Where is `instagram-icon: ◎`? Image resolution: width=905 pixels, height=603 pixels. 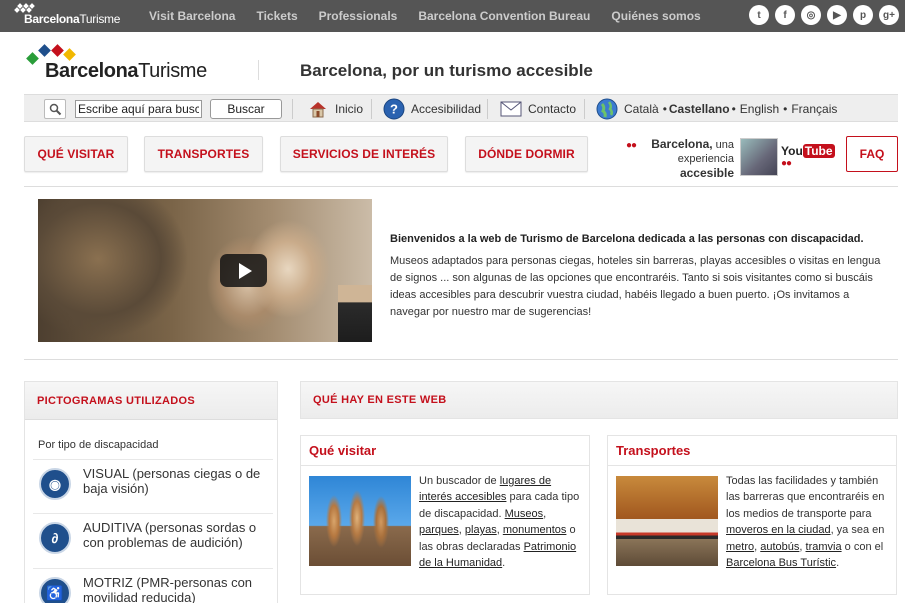
instagram-icon: ◎ is located at coordinates (811, 15).